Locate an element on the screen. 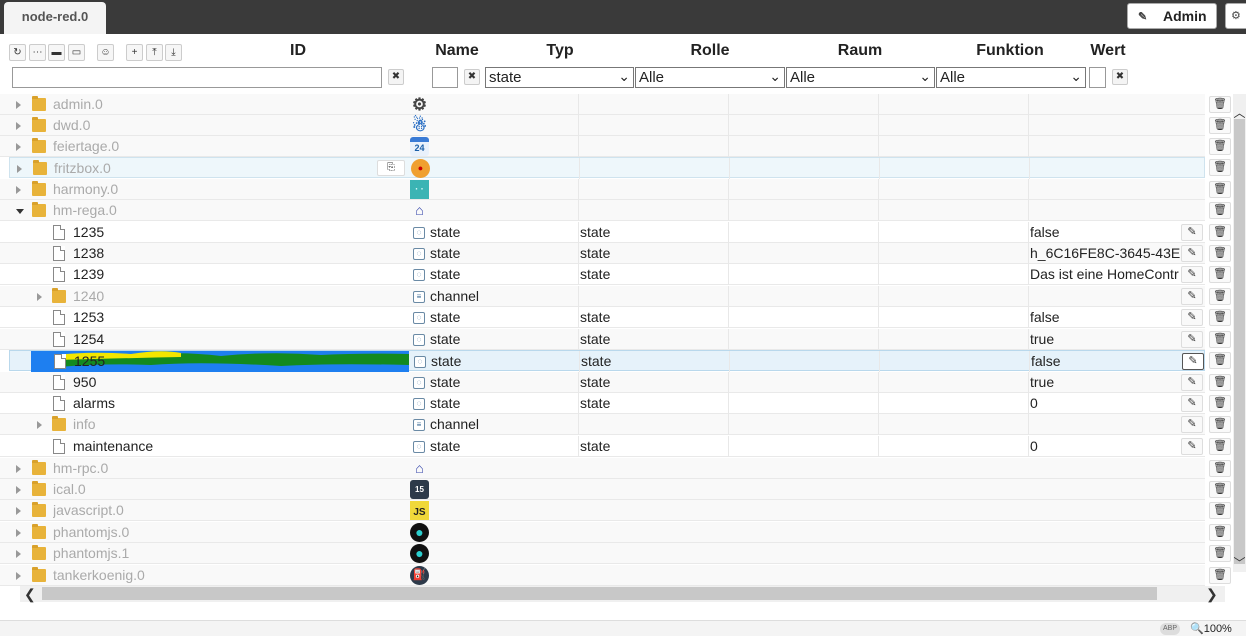  vertical-scroll-thumb is located at coordinates (1239, 341).